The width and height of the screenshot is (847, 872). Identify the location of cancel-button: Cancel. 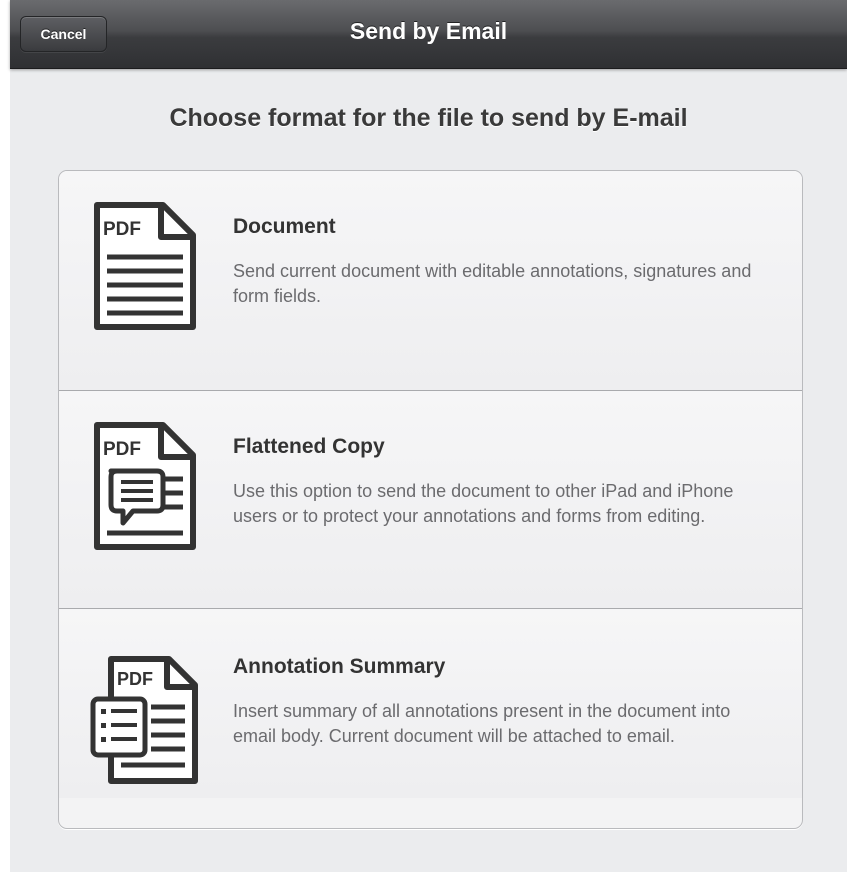
(63, 34).